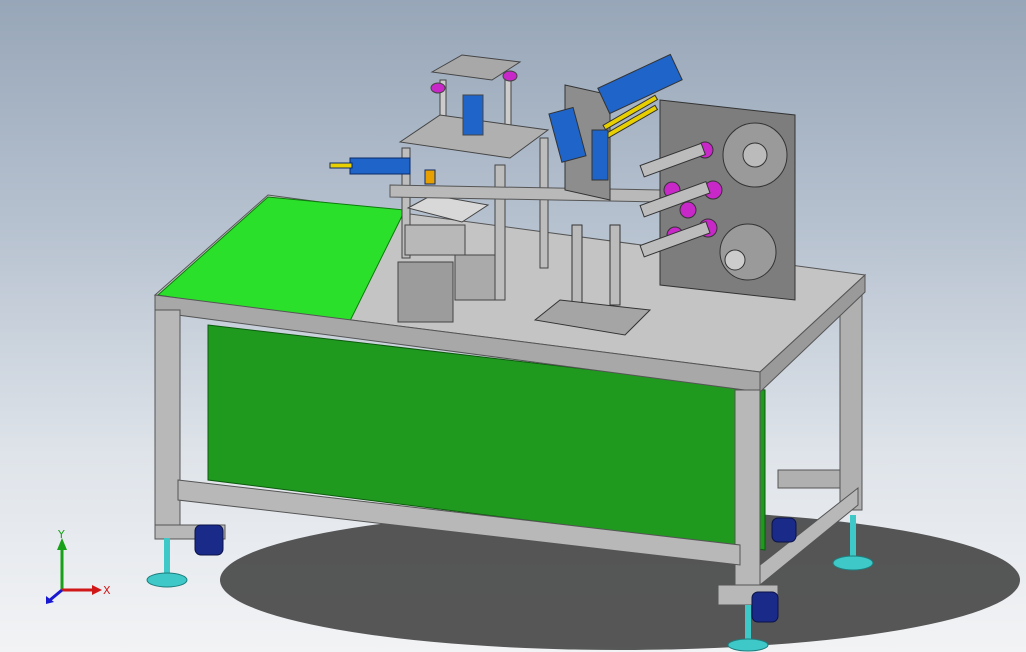  I want to click on y-axis-arrow, so click(62, 564).